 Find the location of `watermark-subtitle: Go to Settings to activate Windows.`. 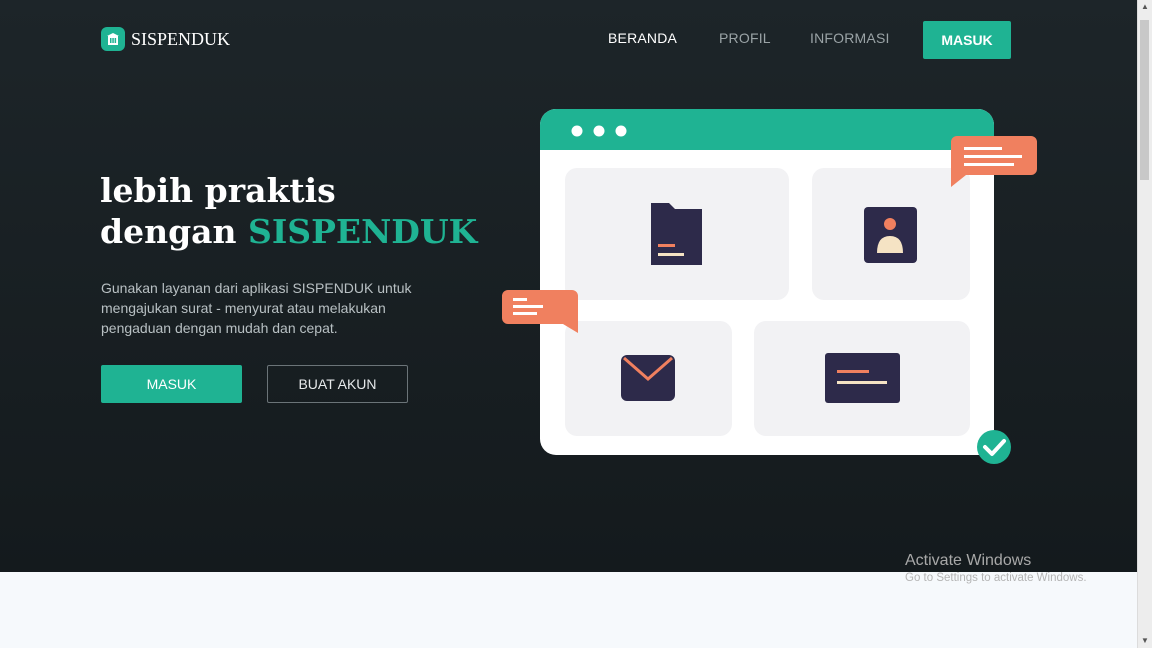

watermark-subtitle: Go to Settings to activate Windows. is located at coordinates (996, 578).